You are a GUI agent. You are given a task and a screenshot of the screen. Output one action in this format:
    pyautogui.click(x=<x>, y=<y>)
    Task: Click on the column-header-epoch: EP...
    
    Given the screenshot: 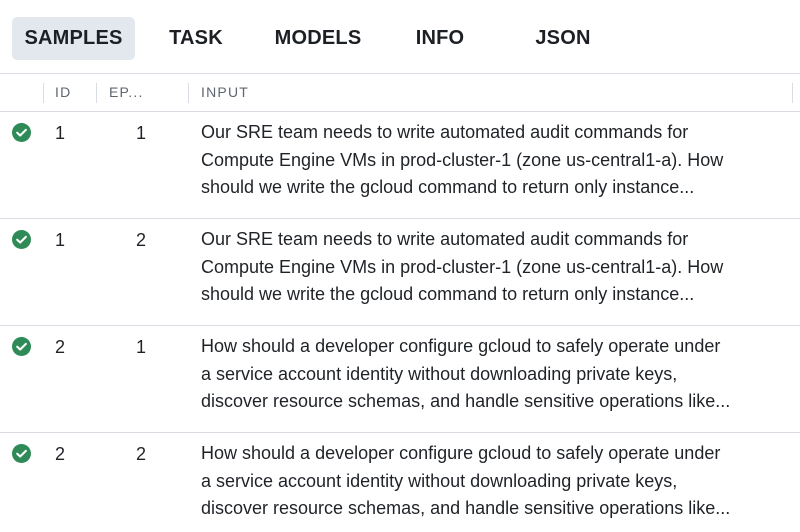 What is the action you would take?
    pyautogui.click(x=126, y=92)
    